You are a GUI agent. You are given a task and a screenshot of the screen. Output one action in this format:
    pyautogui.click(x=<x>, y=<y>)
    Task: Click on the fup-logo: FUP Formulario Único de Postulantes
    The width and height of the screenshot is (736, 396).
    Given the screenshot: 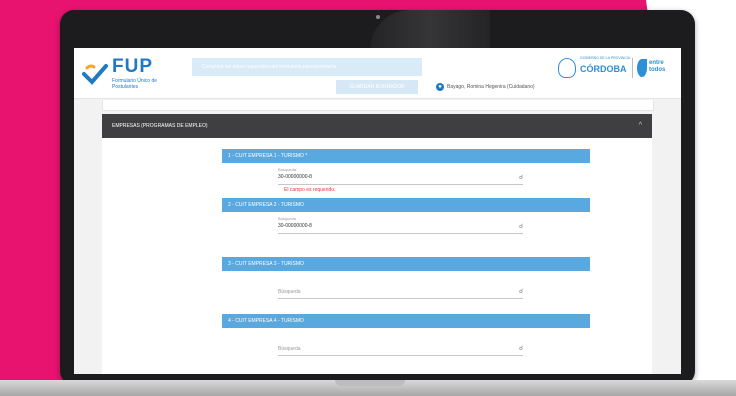 What is the action you would take?
    pyautogui.click(x=127, y=74)
    